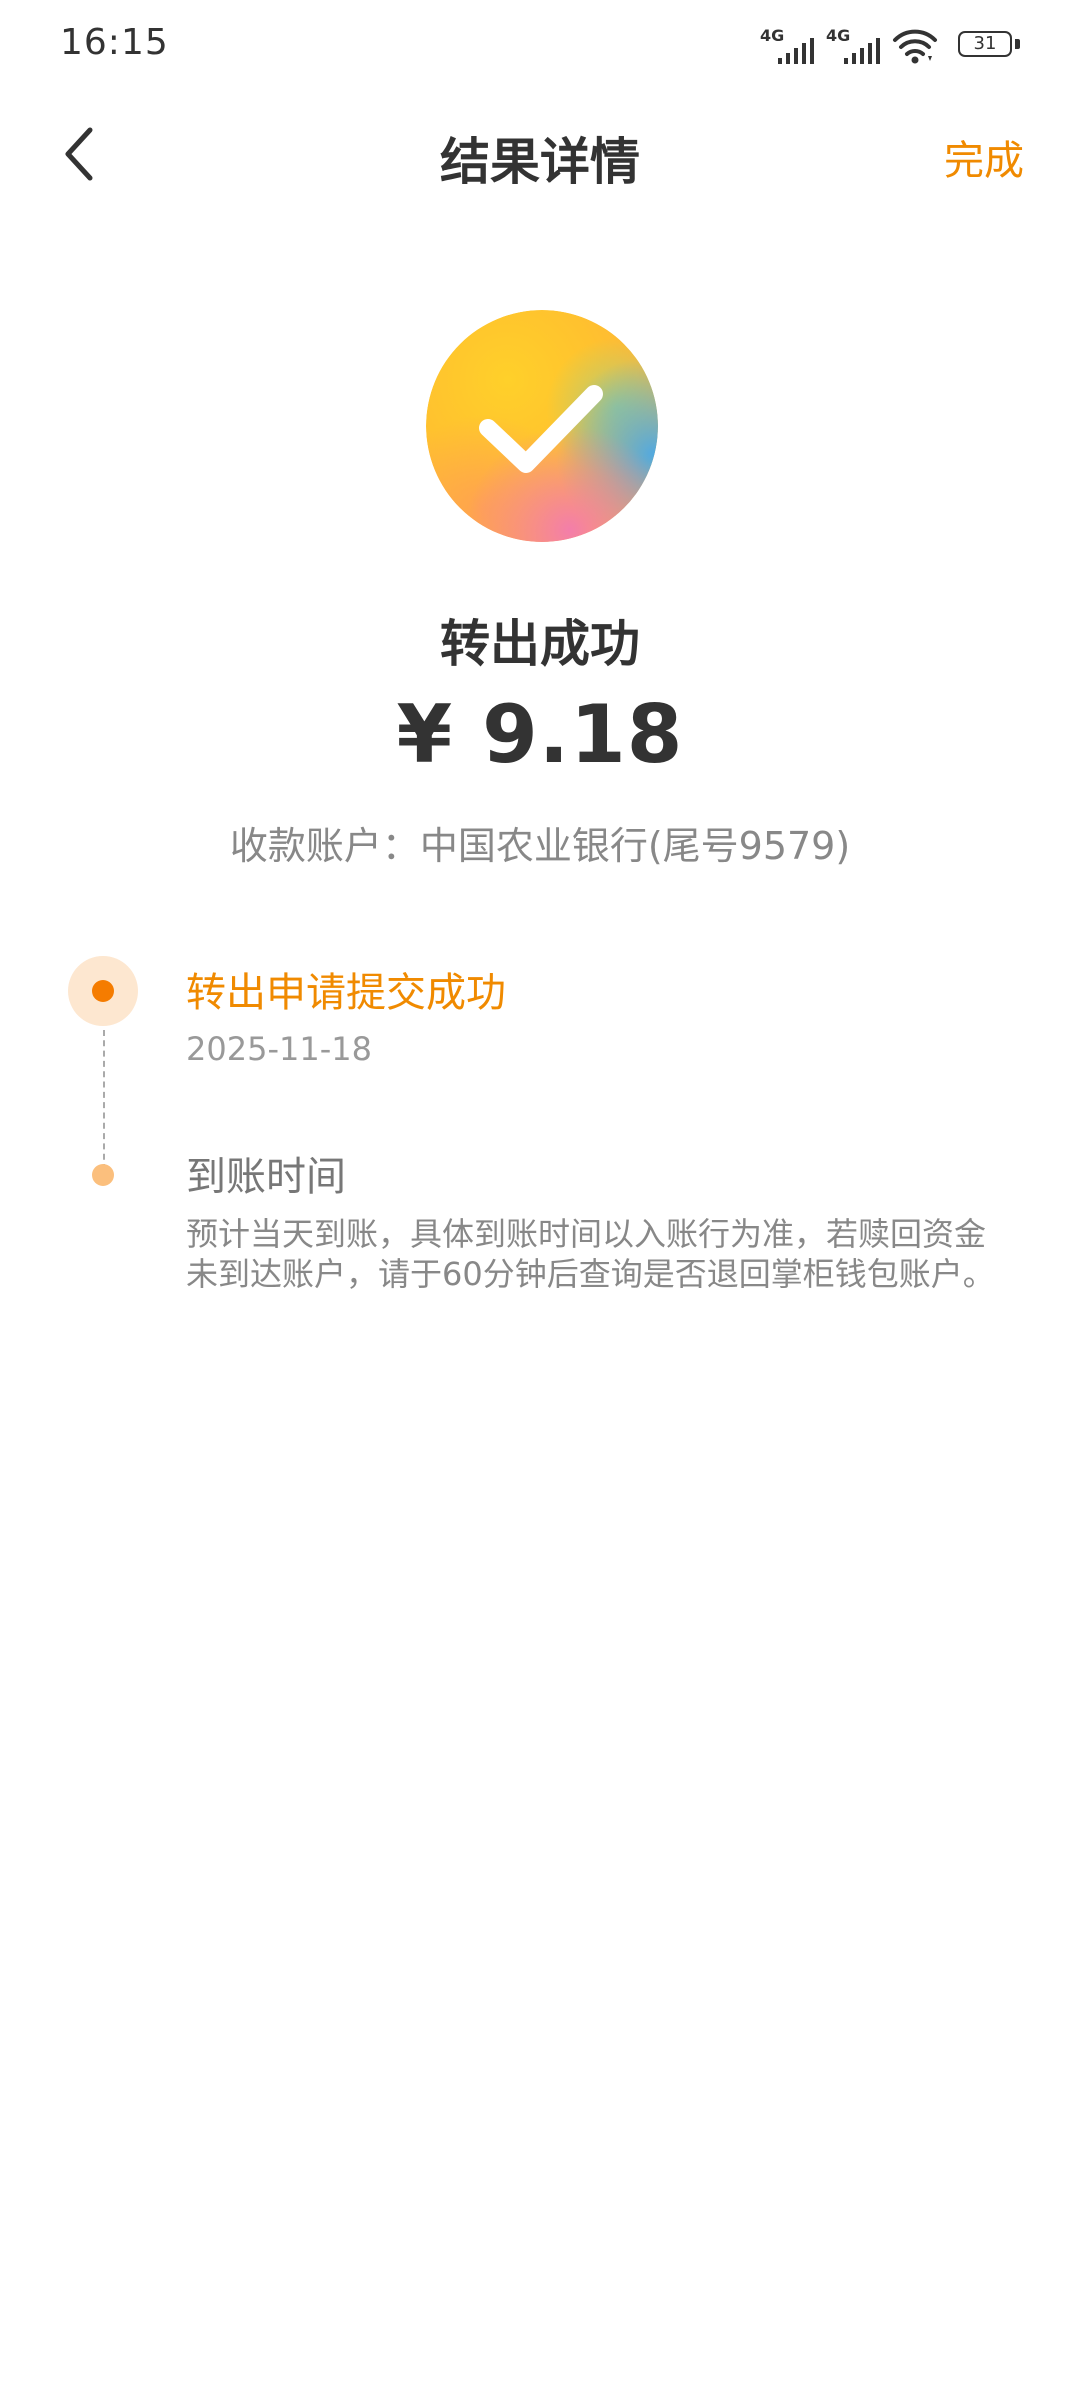  I want to click on wifi-icon, so click(915, 46).